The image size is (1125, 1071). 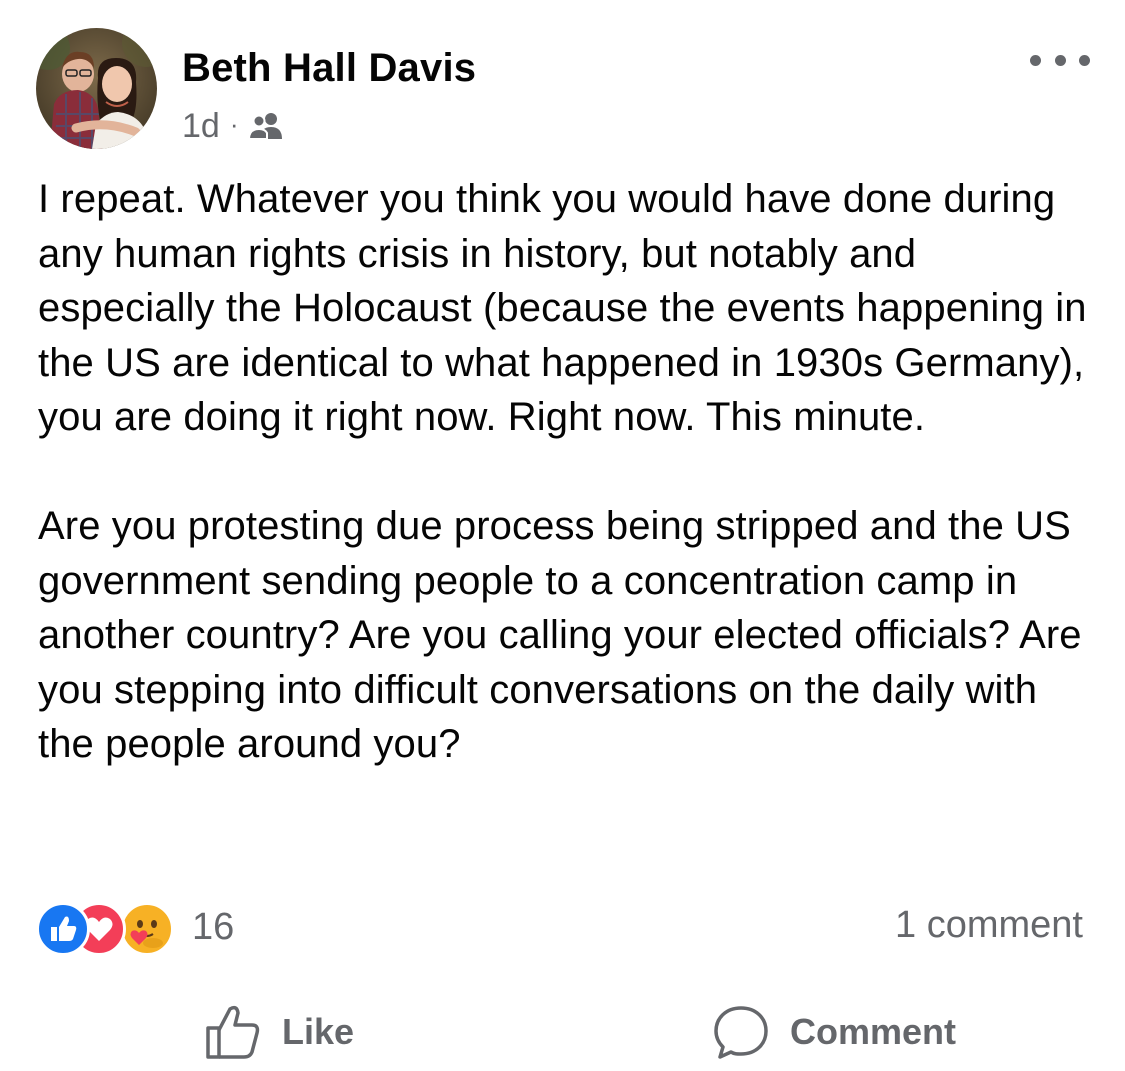 What do you see at coordinates (873, 1031) in the screenshot?
I see `comment-label: Comment` at bounding box center [873, 1031].